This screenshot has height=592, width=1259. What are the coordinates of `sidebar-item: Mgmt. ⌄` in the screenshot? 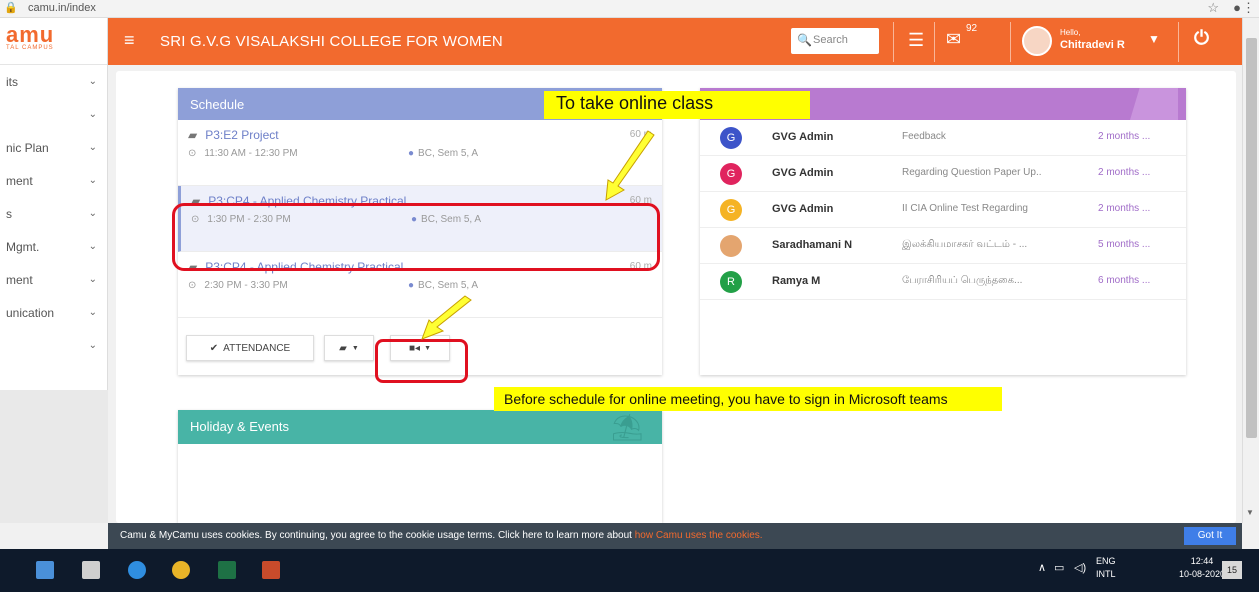 It's located at (53, 246).